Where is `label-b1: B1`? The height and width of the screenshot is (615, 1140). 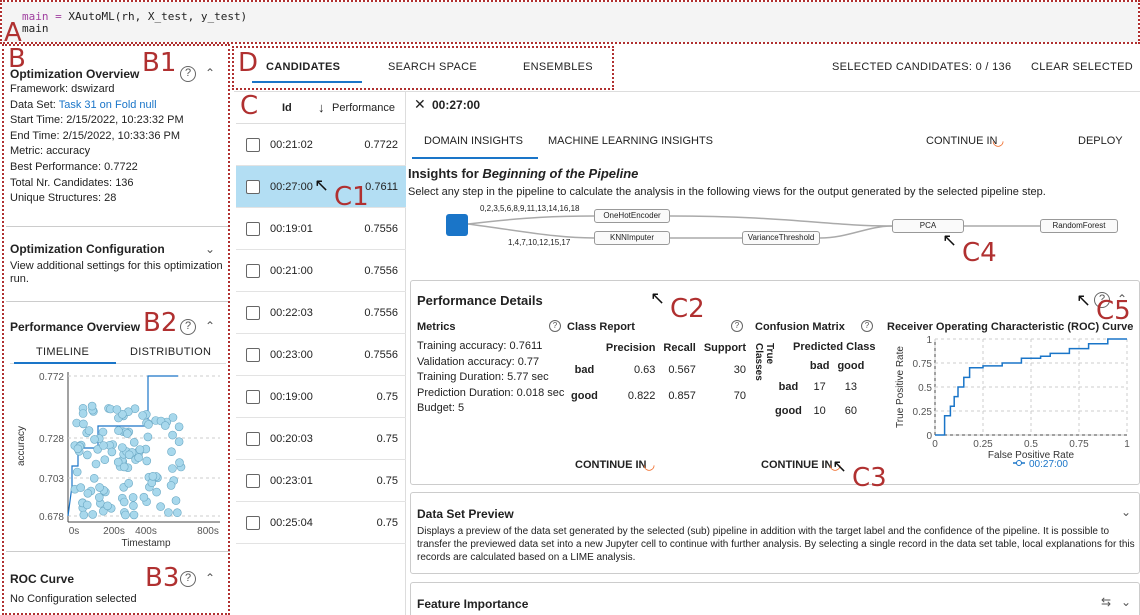
label-b1: B1 is located at coordinates (159, 63).